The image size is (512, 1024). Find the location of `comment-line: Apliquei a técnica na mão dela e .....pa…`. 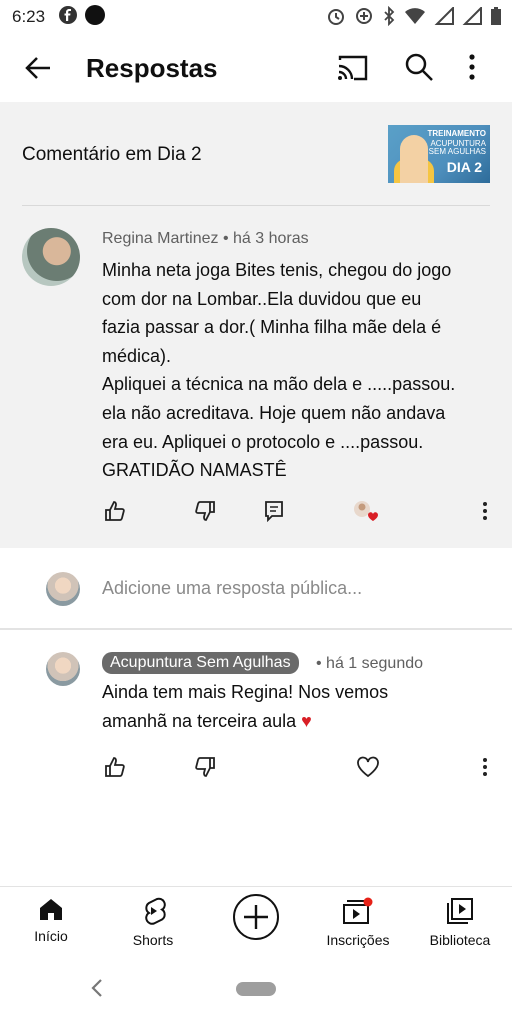

comment-line: Apliquei a técnica na mão dela e .....pa… is located at coordinates (279, 384).